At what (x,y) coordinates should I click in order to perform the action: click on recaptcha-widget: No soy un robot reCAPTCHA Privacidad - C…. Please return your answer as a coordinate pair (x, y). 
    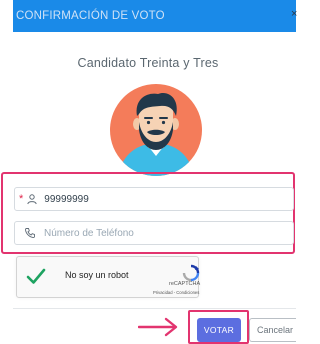
    Looking at the image, I should click on (109, 277).